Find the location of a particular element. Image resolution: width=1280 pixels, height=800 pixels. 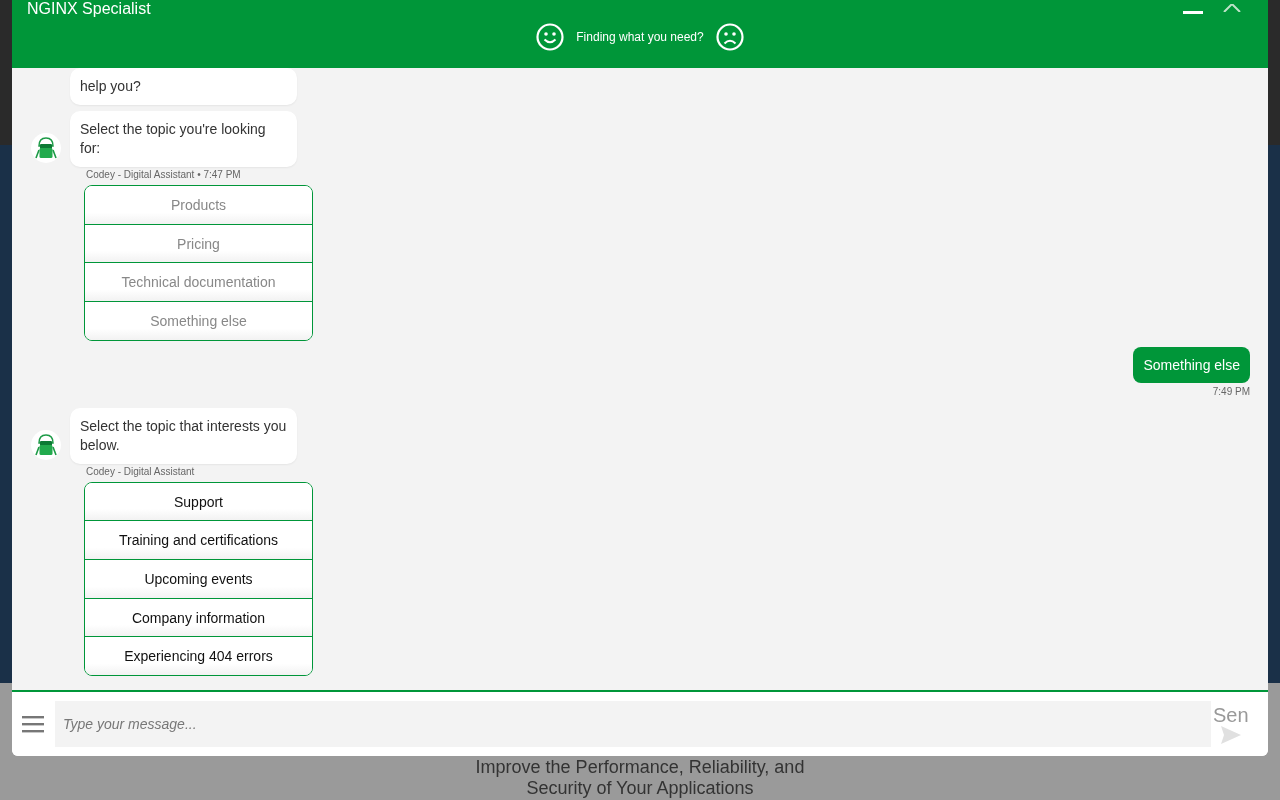

option-button: Products is located at coordinates (198, 205).